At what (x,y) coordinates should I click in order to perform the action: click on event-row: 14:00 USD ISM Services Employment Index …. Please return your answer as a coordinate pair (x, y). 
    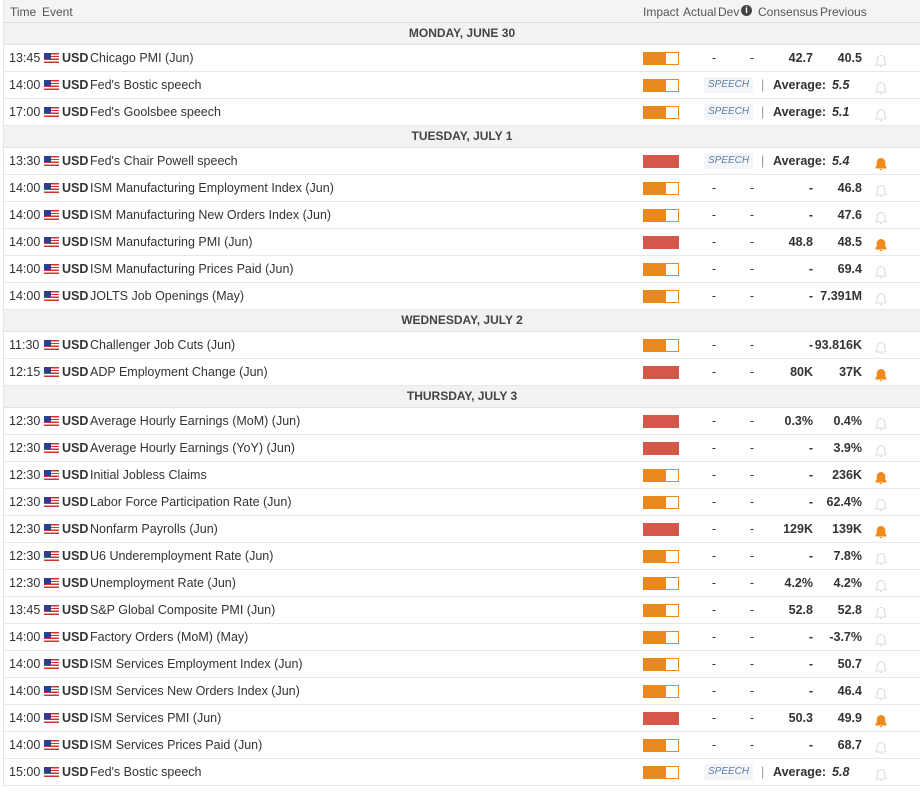
    Looking at the image, I should click on (462, 664).